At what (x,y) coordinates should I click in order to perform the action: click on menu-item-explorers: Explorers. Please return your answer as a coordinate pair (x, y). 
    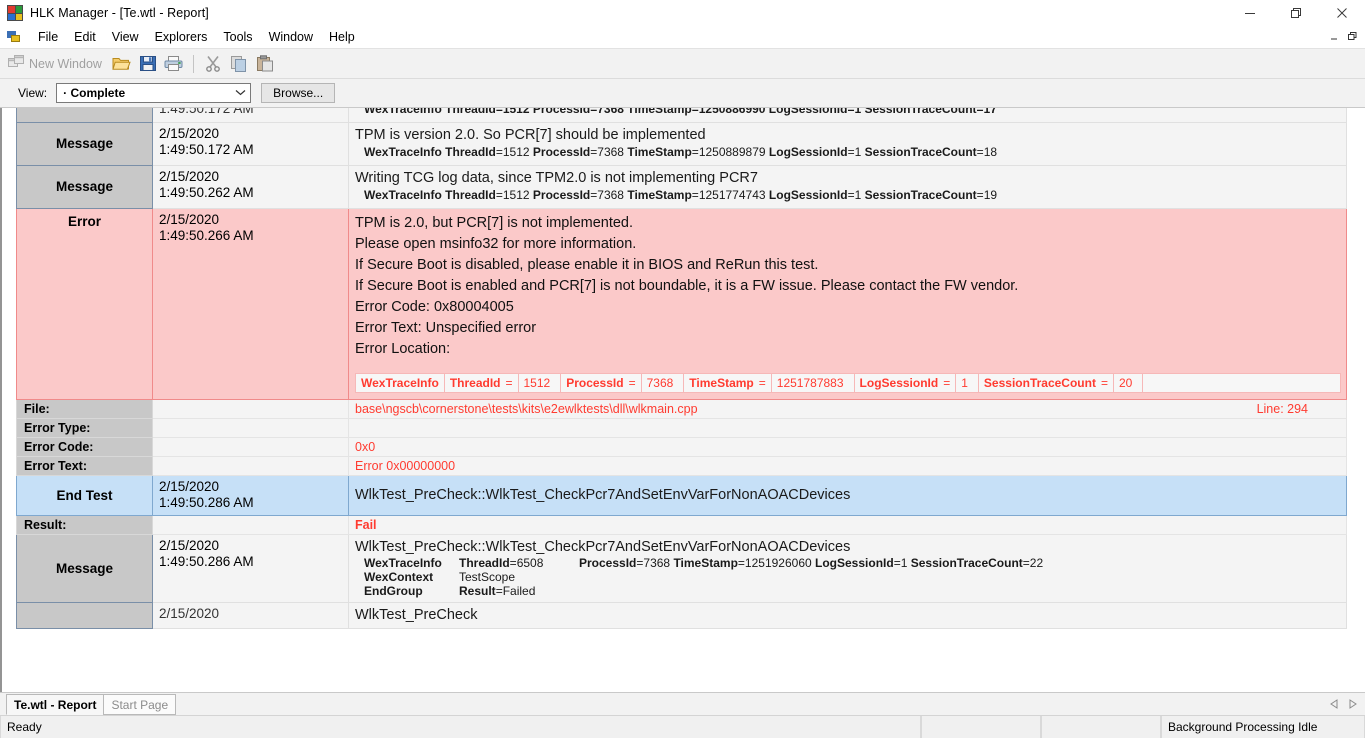
    Looking at the image, I should click on (181, 37).